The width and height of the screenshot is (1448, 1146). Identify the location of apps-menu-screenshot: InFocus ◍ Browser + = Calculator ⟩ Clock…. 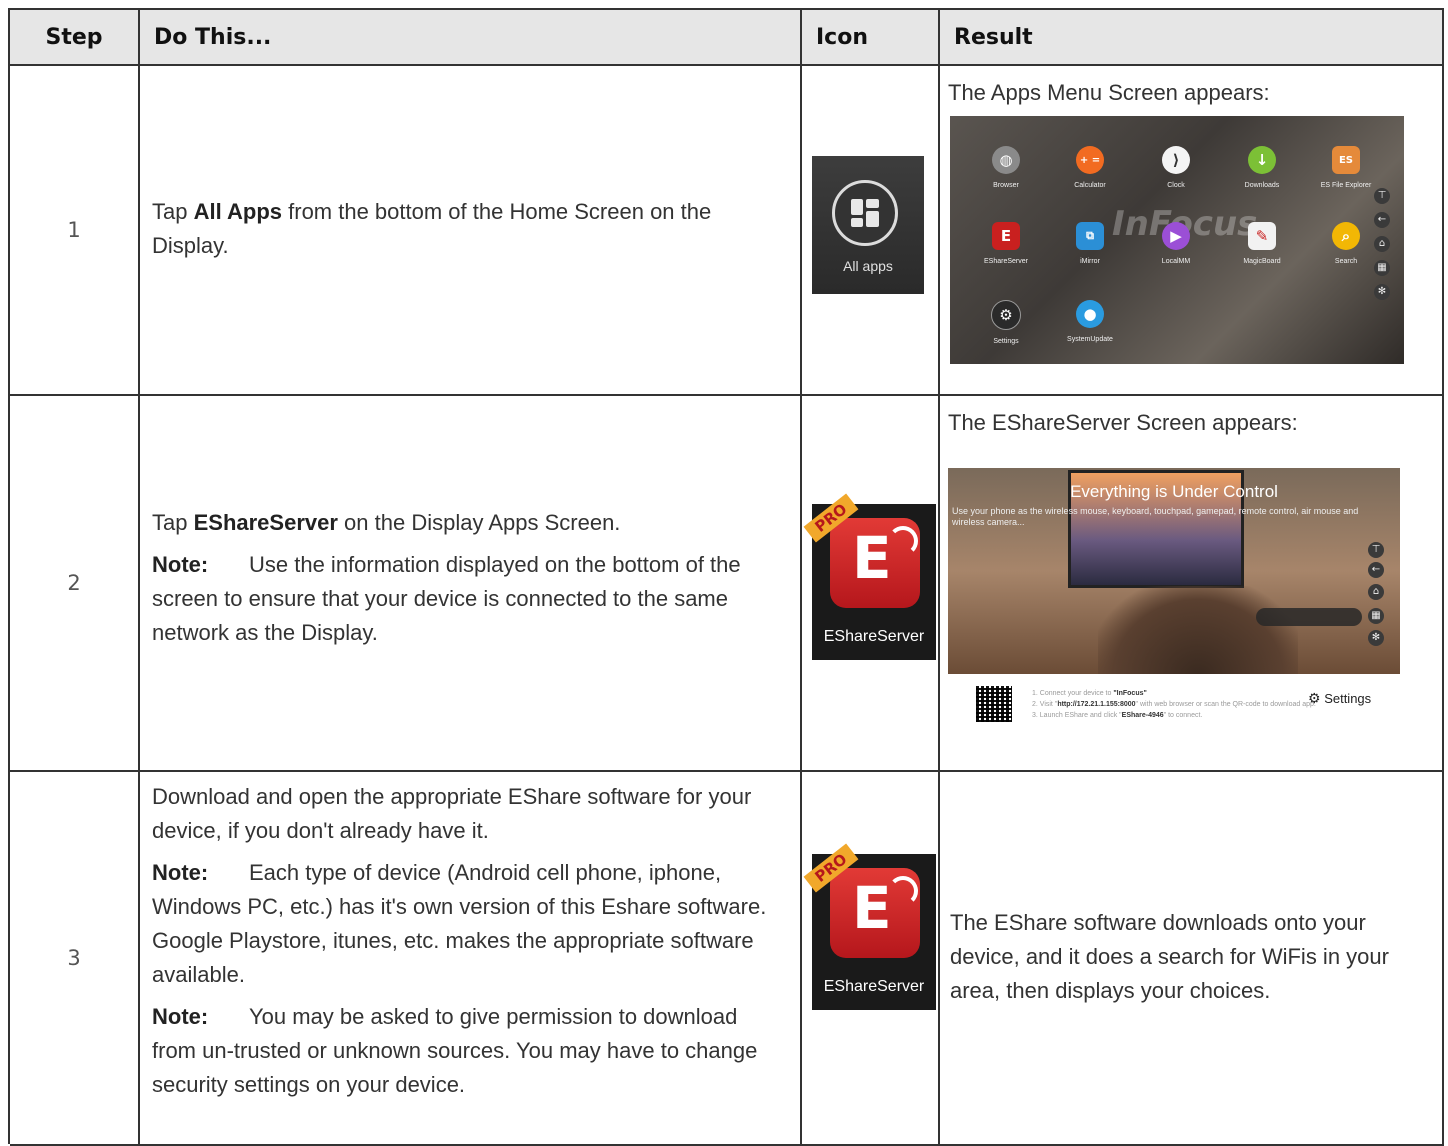
(1177, 240).